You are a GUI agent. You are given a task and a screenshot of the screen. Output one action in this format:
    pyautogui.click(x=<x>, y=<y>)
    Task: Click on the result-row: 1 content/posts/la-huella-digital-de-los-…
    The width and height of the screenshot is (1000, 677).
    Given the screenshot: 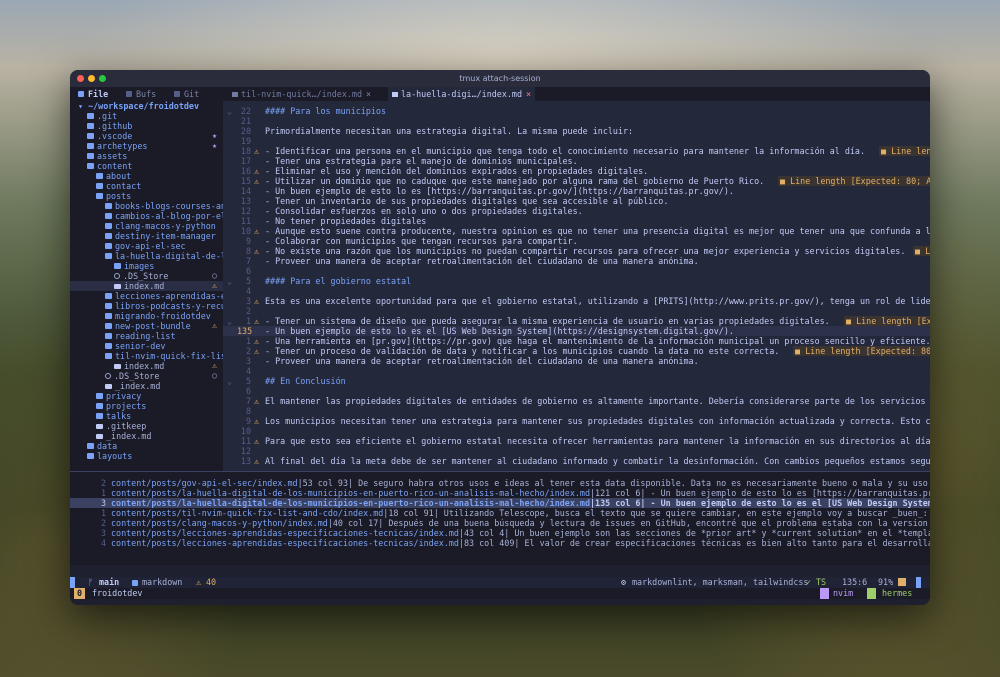 What is the action you would take?
    pyautogui.click(x=500, y=493)
    